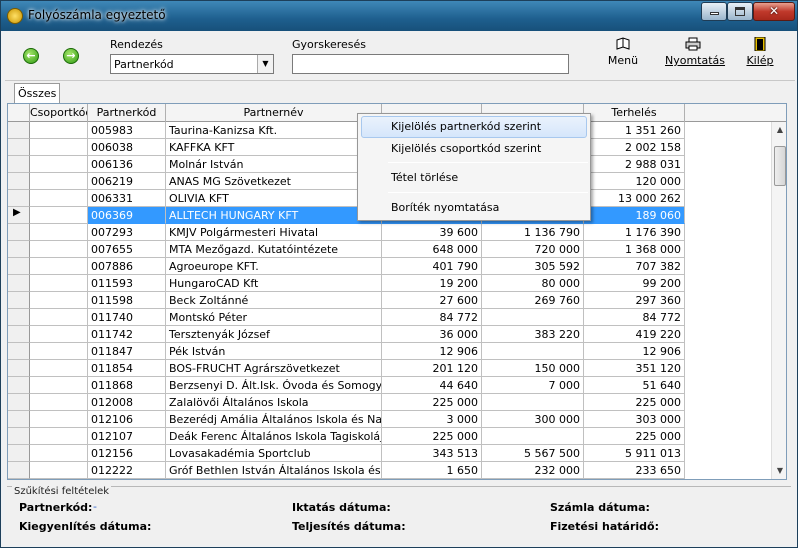 This screenshot has width=798, height=548. Describe the element at coordinates (127, 232) in the screenshot. I see `cell-partner-code: 007293` at that location.